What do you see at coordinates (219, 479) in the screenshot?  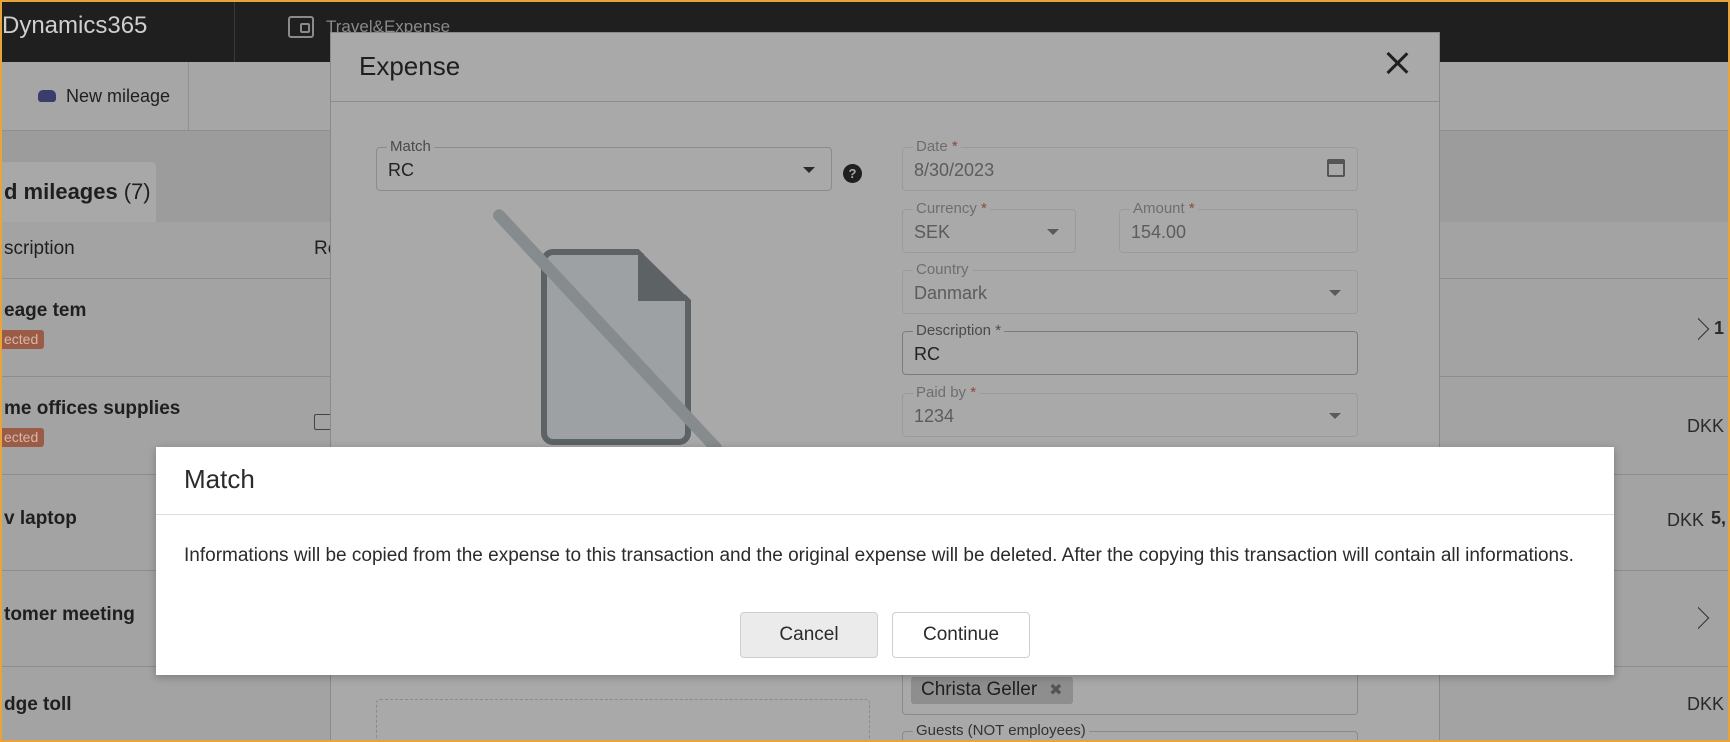 I see `match-dialog-title: Match` at bounding box center [219, 479].